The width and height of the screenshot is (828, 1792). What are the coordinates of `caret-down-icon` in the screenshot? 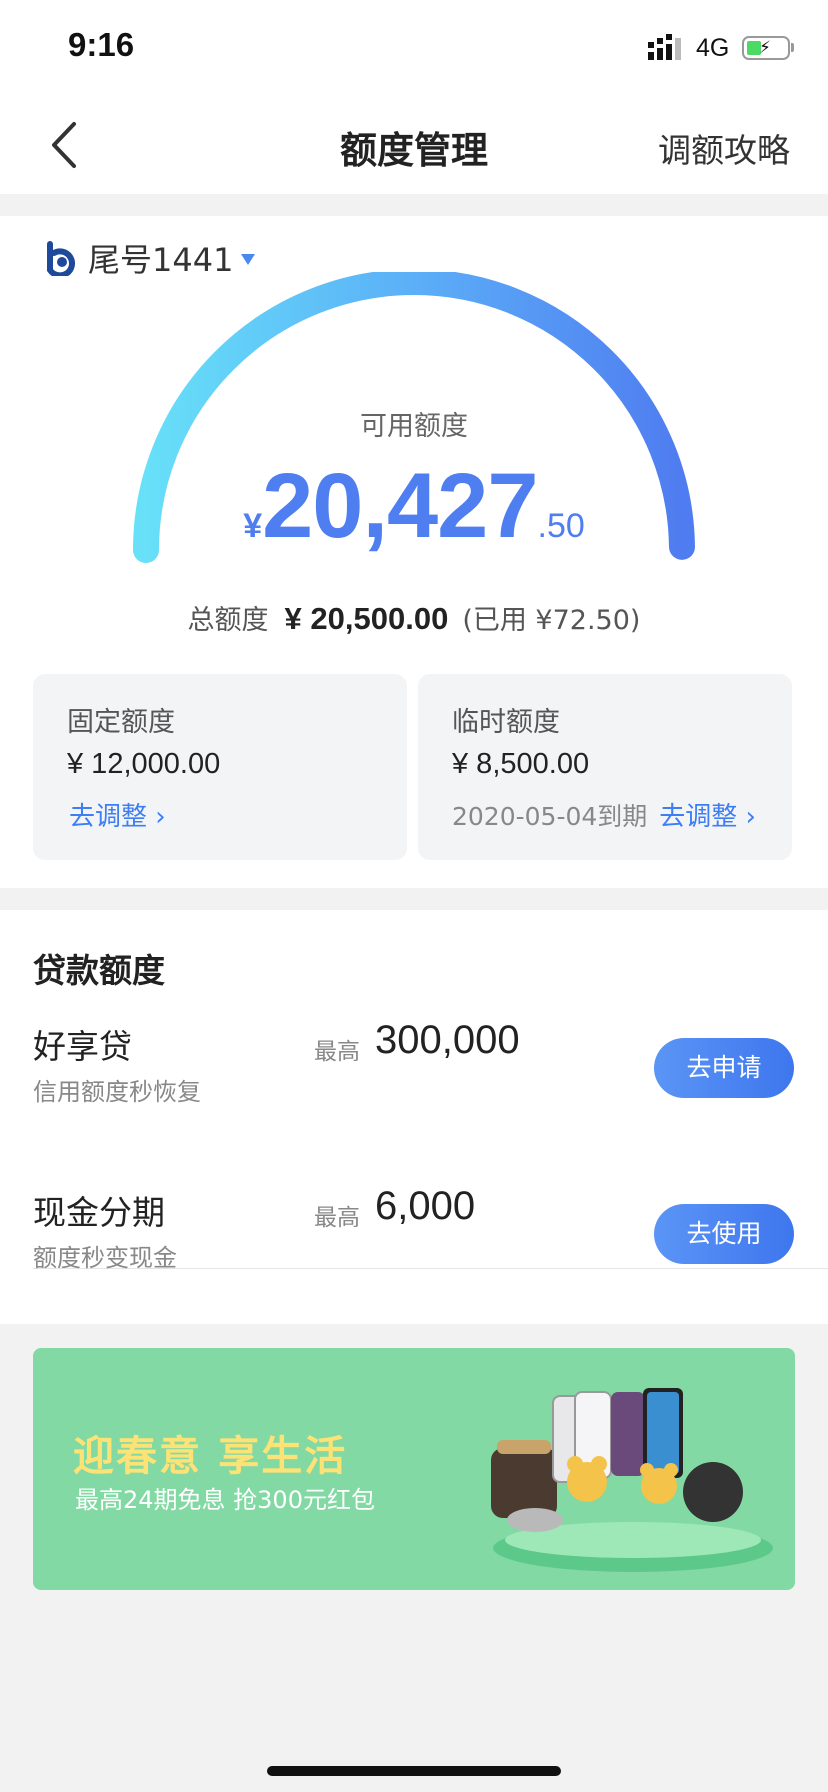 It's located at (248, 259).